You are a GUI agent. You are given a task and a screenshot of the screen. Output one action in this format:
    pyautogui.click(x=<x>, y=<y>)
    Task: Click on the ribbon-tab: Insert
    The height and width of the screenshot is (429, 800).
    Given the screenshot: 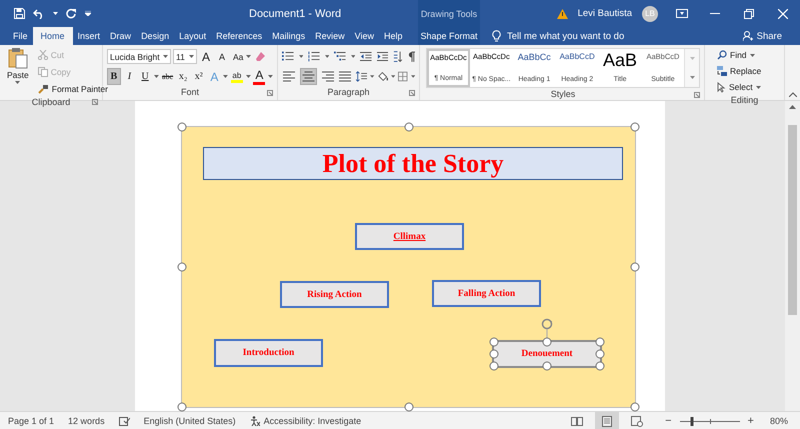 What is the action you would take?
    pyautogui.click(x=89, y=36)
    